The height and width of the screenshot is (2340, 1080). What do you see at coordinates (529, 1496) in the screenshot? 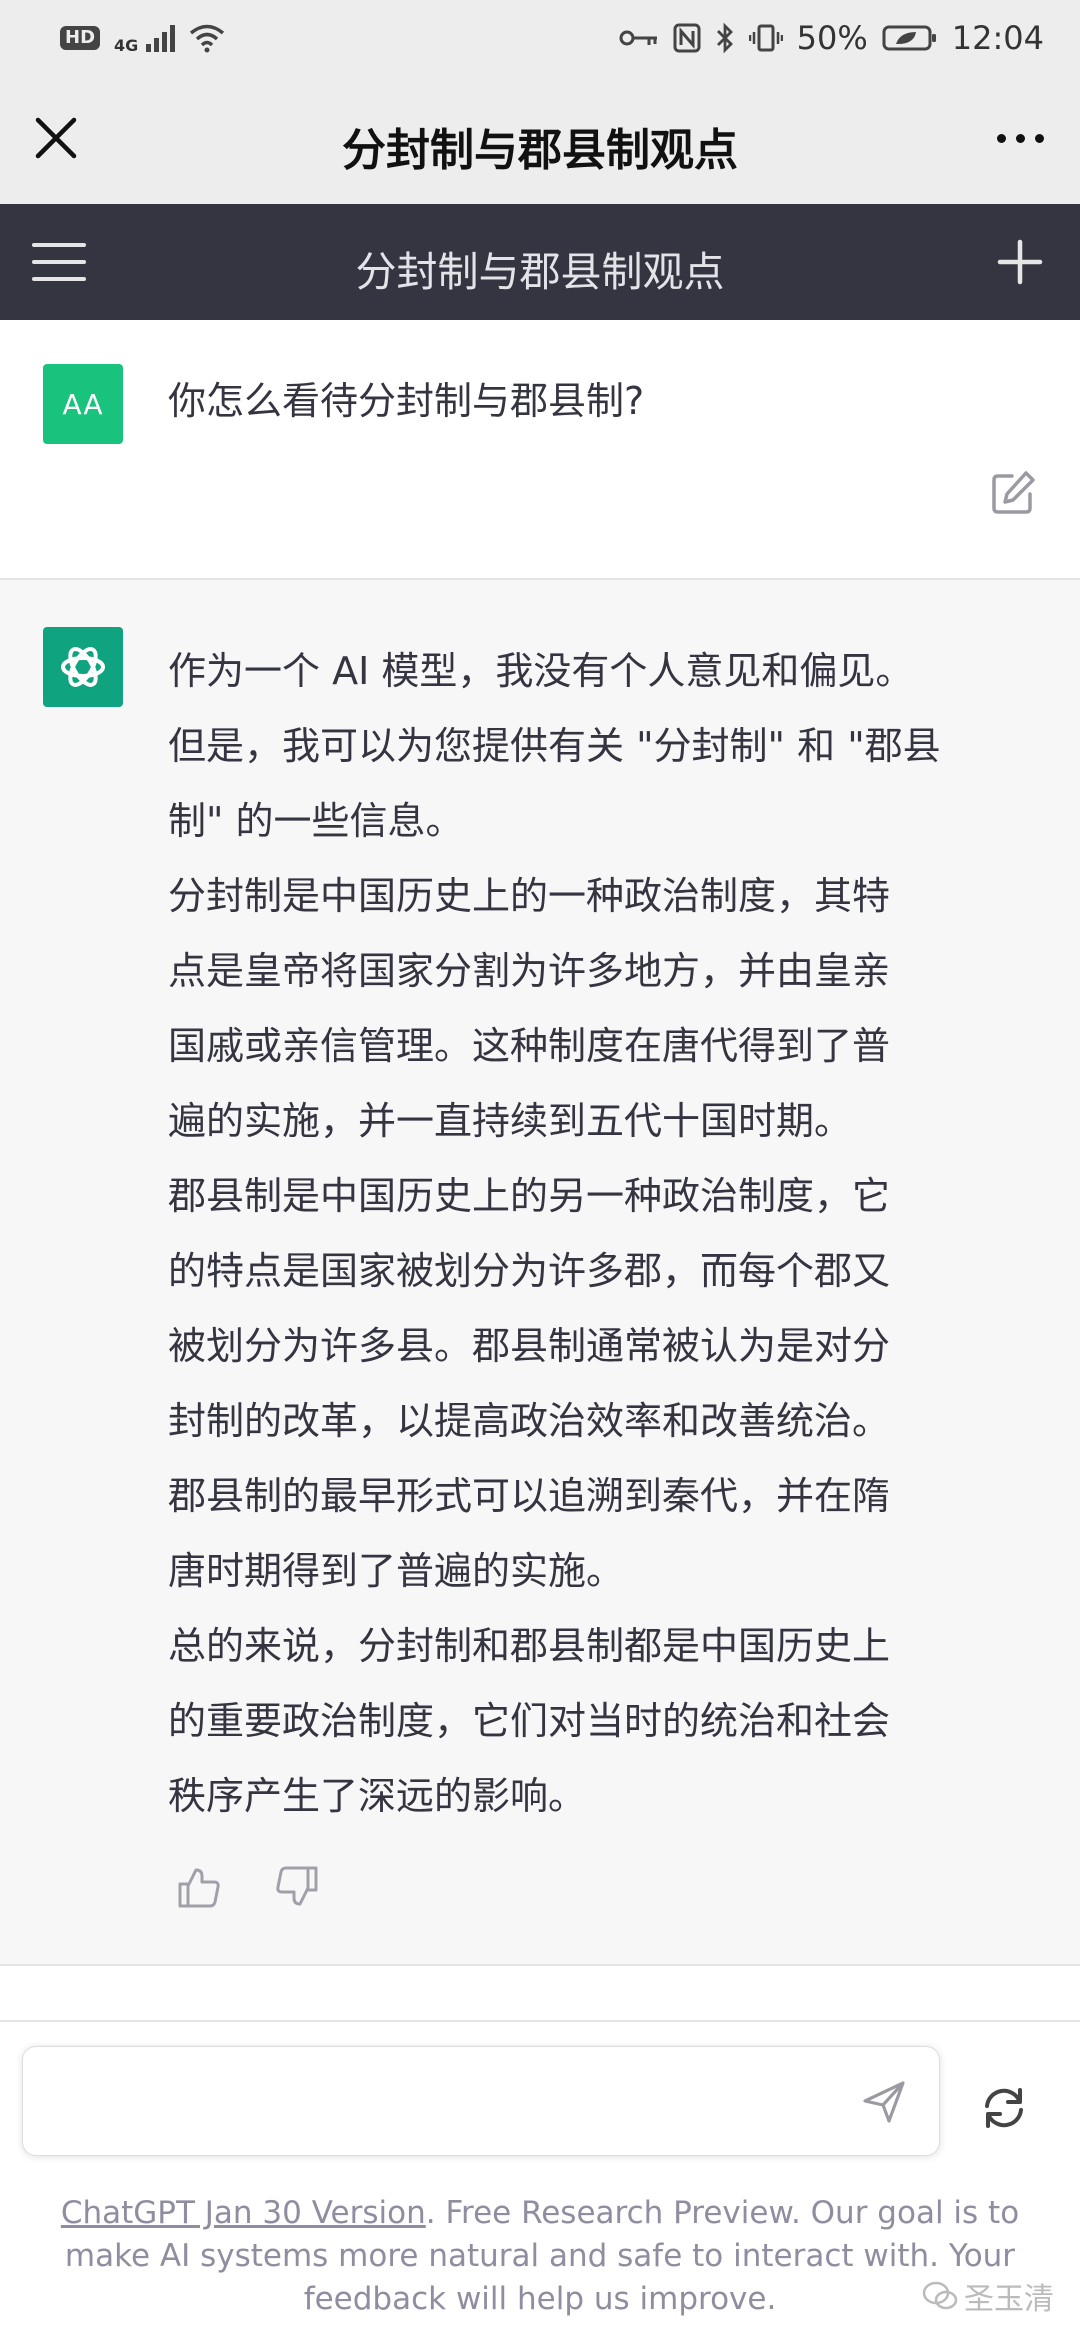
I see `message-line: 郡县制的最早形式可以追溯到秦代，并在隋` at bounding box center [529, 1496].